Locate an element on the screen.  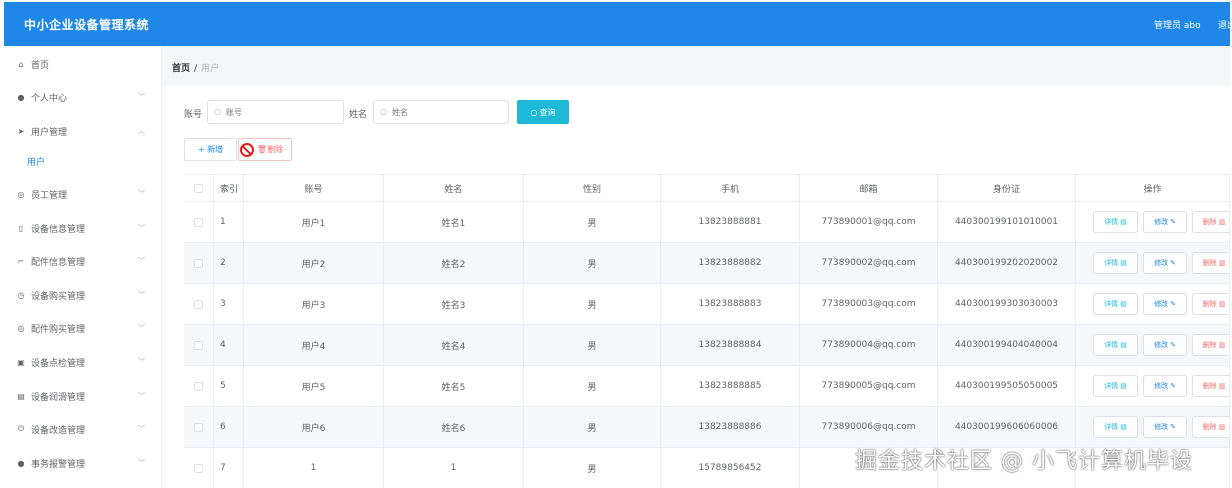
cell-index: 5 is located at coordinates (229, 386).